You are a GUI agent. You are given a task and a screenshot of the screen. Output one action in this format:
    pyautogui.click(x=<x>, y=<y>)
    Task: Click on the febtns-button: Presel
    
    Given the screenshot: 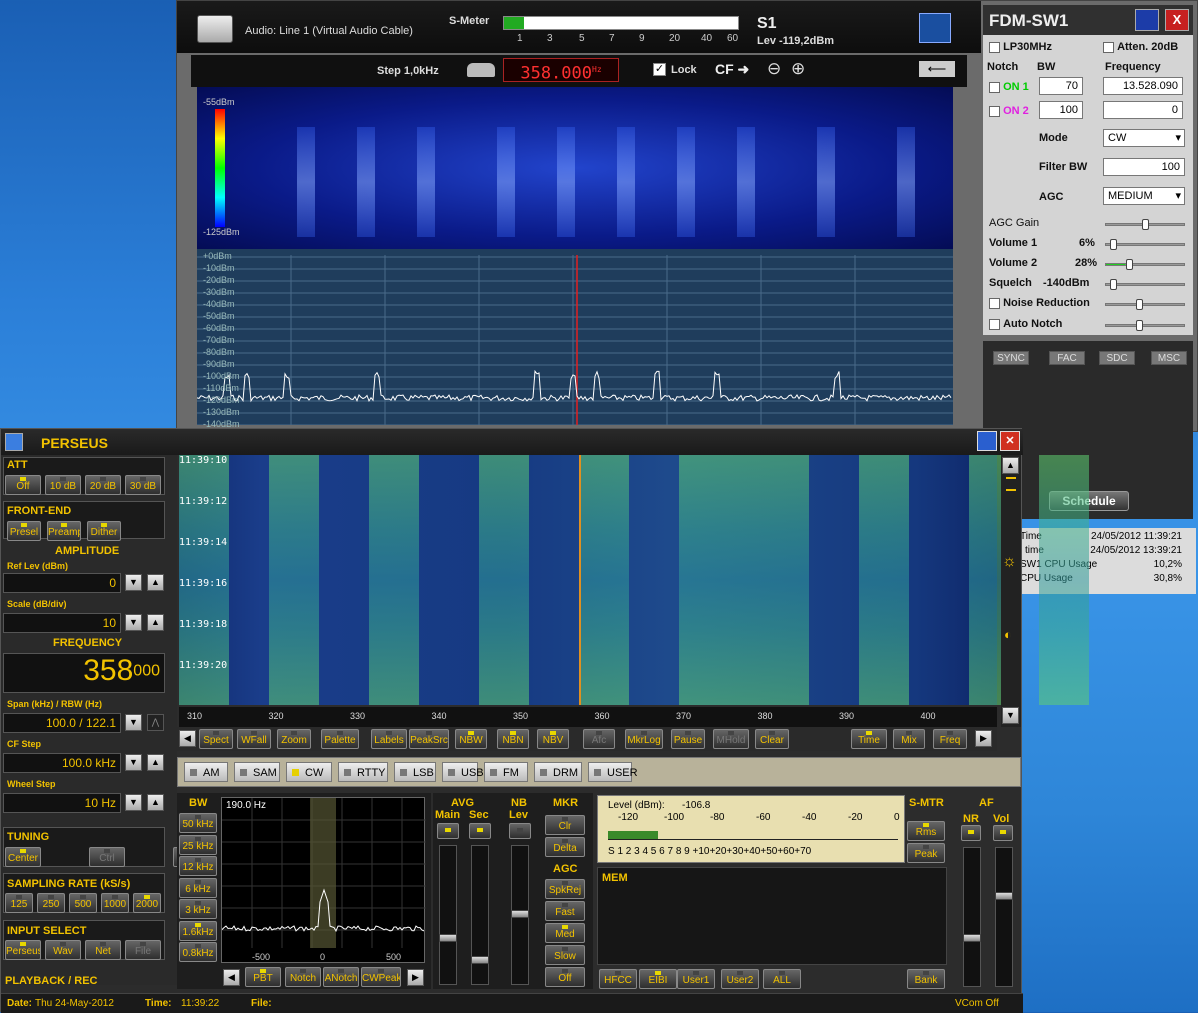 What is the action you would take?
    pyautogui.click(x=24, y=531)
    